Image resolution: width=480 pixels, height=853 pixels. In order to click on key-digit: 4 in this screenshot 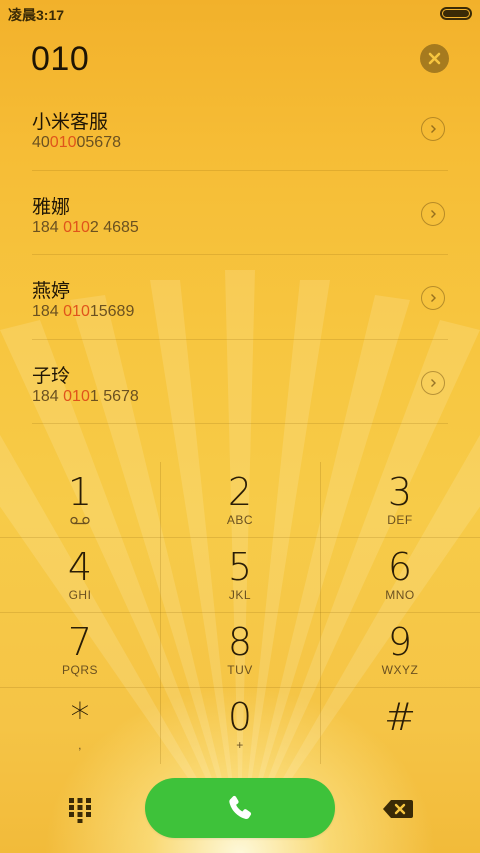, I will do `click(80, 567)`.